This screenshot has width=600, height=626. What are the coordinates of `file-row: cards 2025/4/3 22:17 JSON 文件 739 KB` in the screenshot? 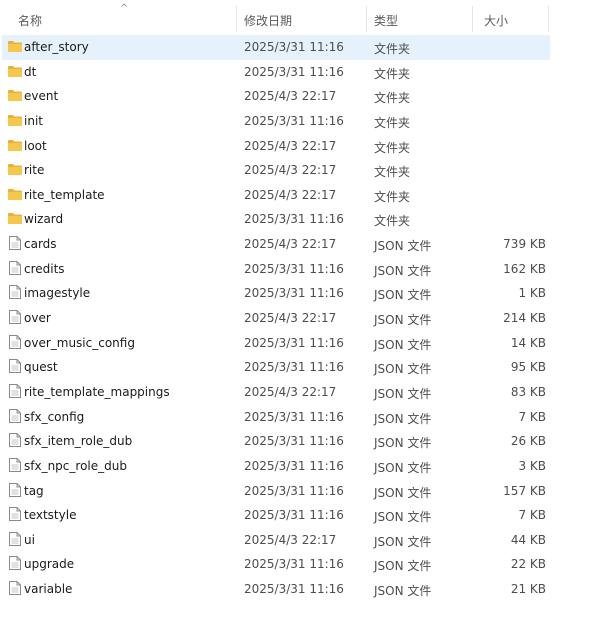 It's located at (276, 244).